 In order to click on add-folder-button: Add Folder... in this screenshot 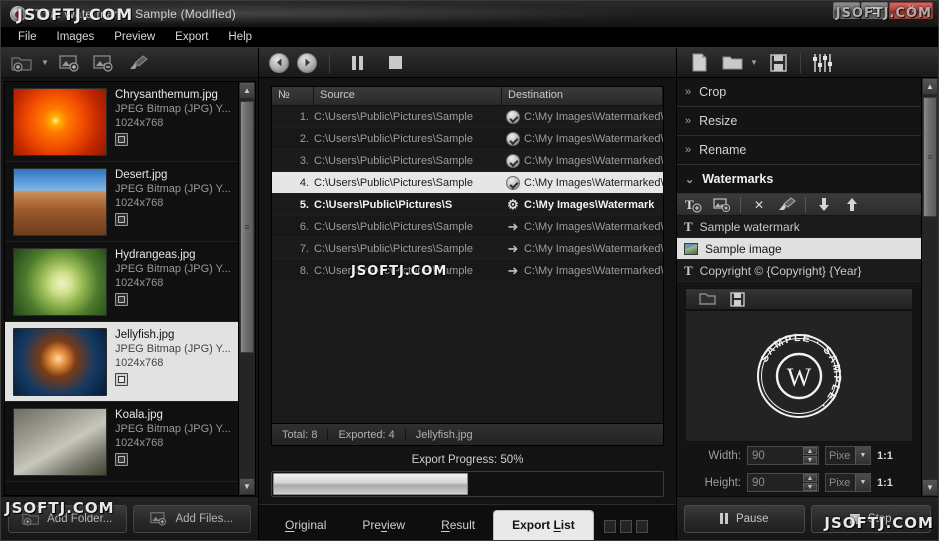, I will do `click(67, 518)`.